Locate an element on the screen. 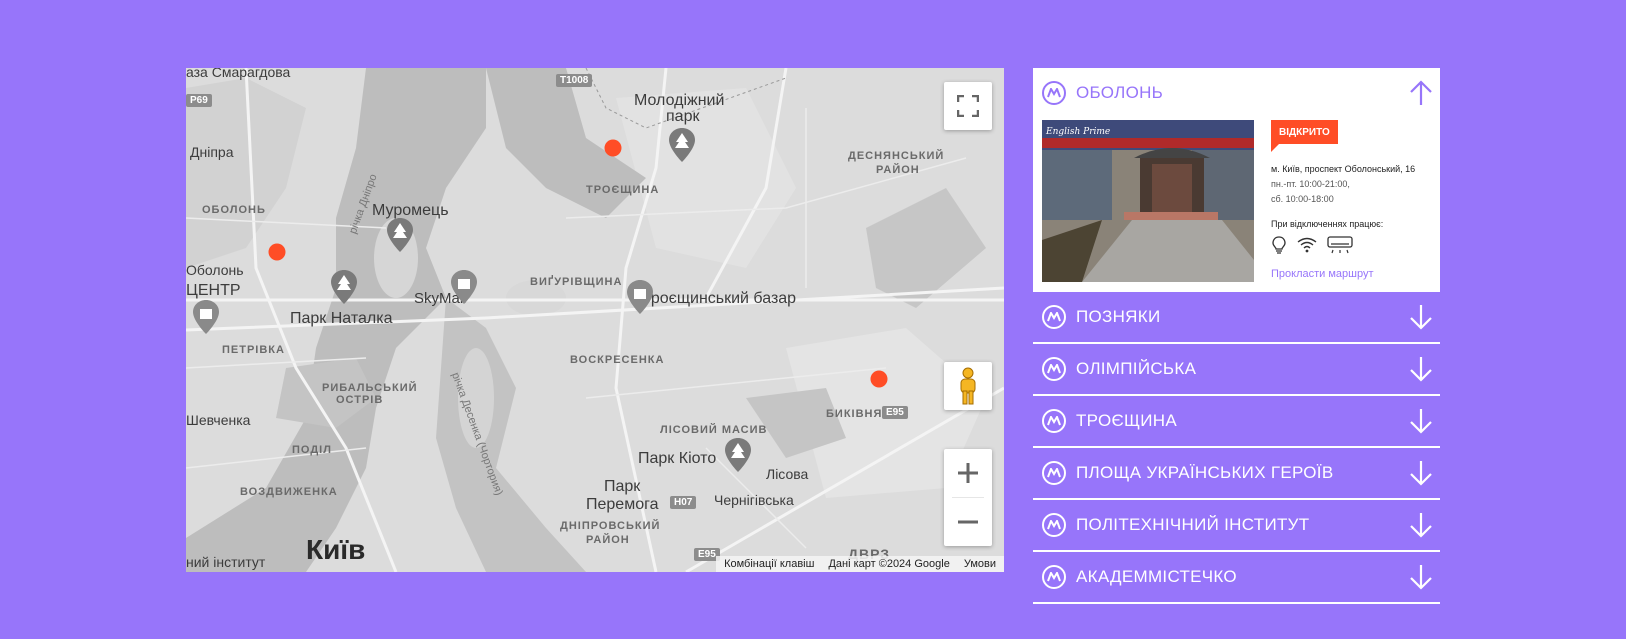 The image size is (1626, 639). map-place-label: Чернігівська is located at coordinates (754, 500).